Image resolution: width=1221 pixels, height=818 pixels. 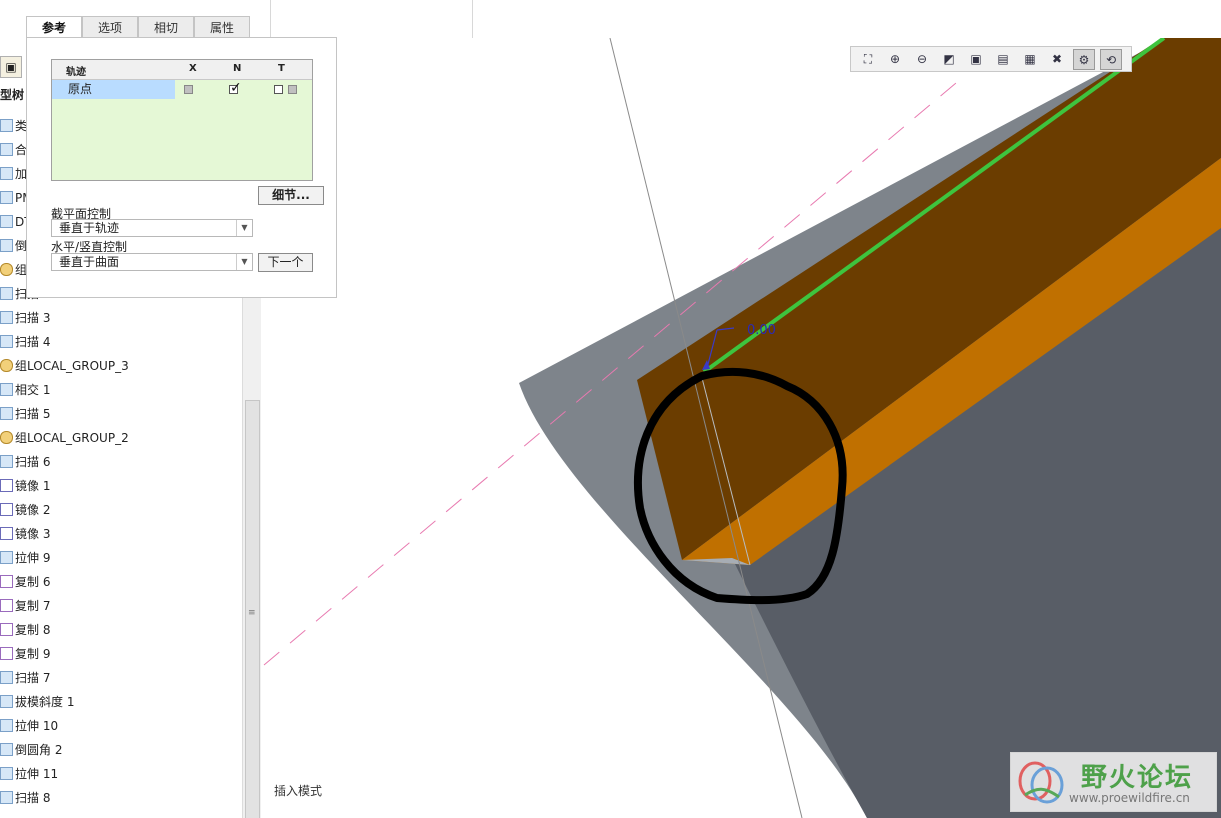 What do you see at coordinates (25, 582) in the screenshot?
I see `tree-item: 复制 6` at bounding box center [25, 582].